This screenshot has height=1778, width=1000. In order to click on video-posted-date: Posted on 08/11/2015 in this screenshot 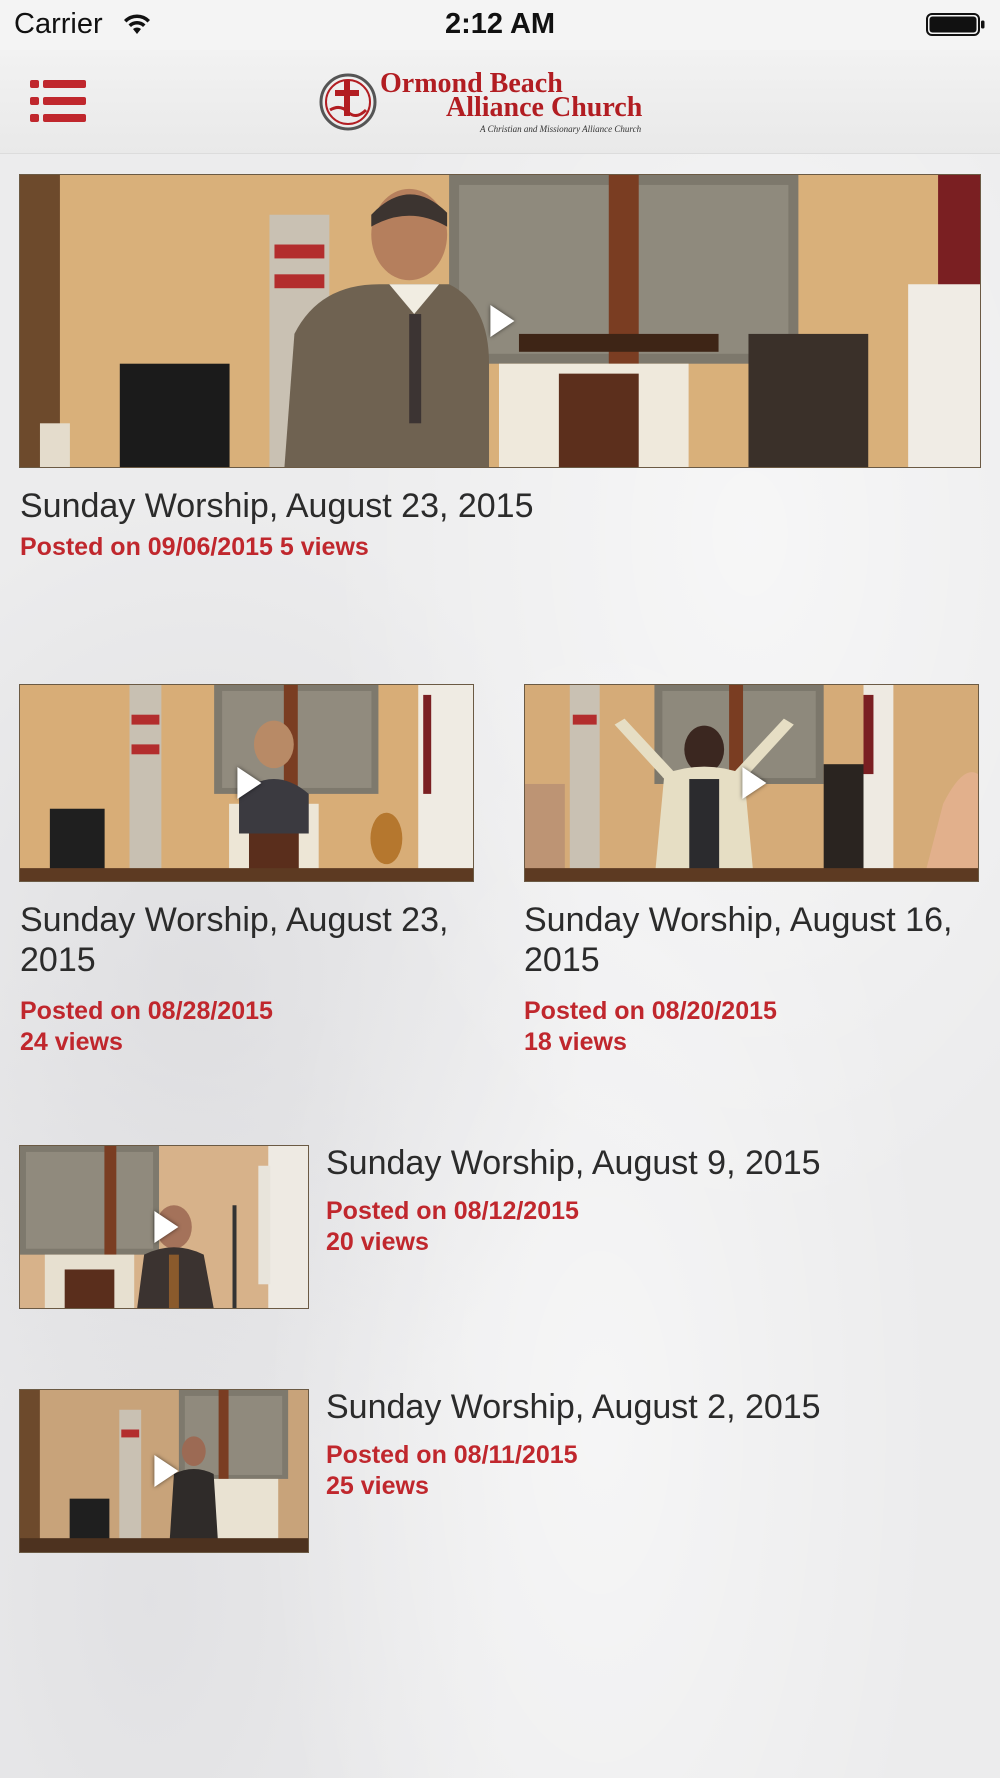, I will do `click(452, 1455)`.